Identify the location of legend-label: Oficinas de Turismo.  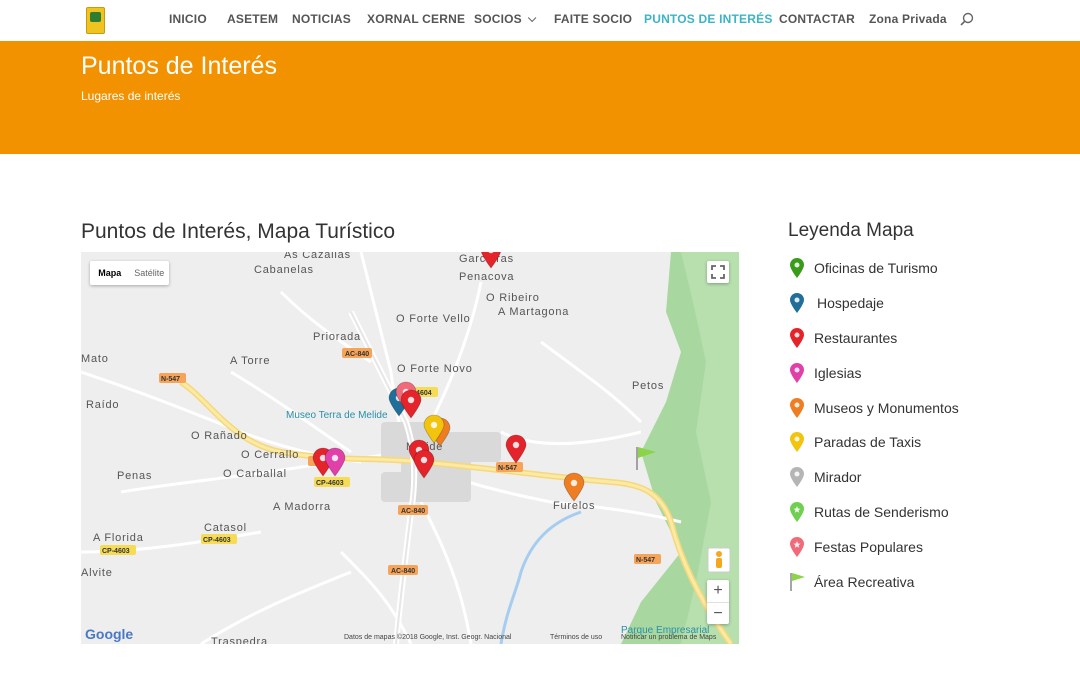
(876, 268).